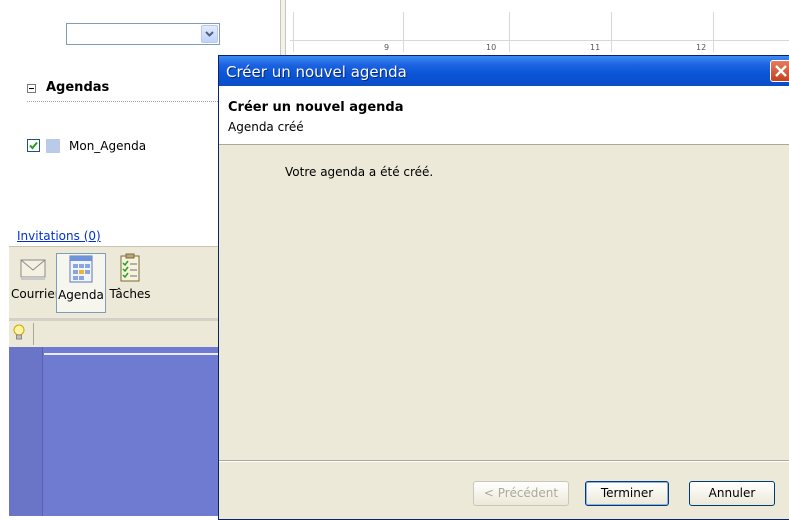 The height and width of the screenshot is (520, 789). I want to click on day-number: 9, so click(387, 47).